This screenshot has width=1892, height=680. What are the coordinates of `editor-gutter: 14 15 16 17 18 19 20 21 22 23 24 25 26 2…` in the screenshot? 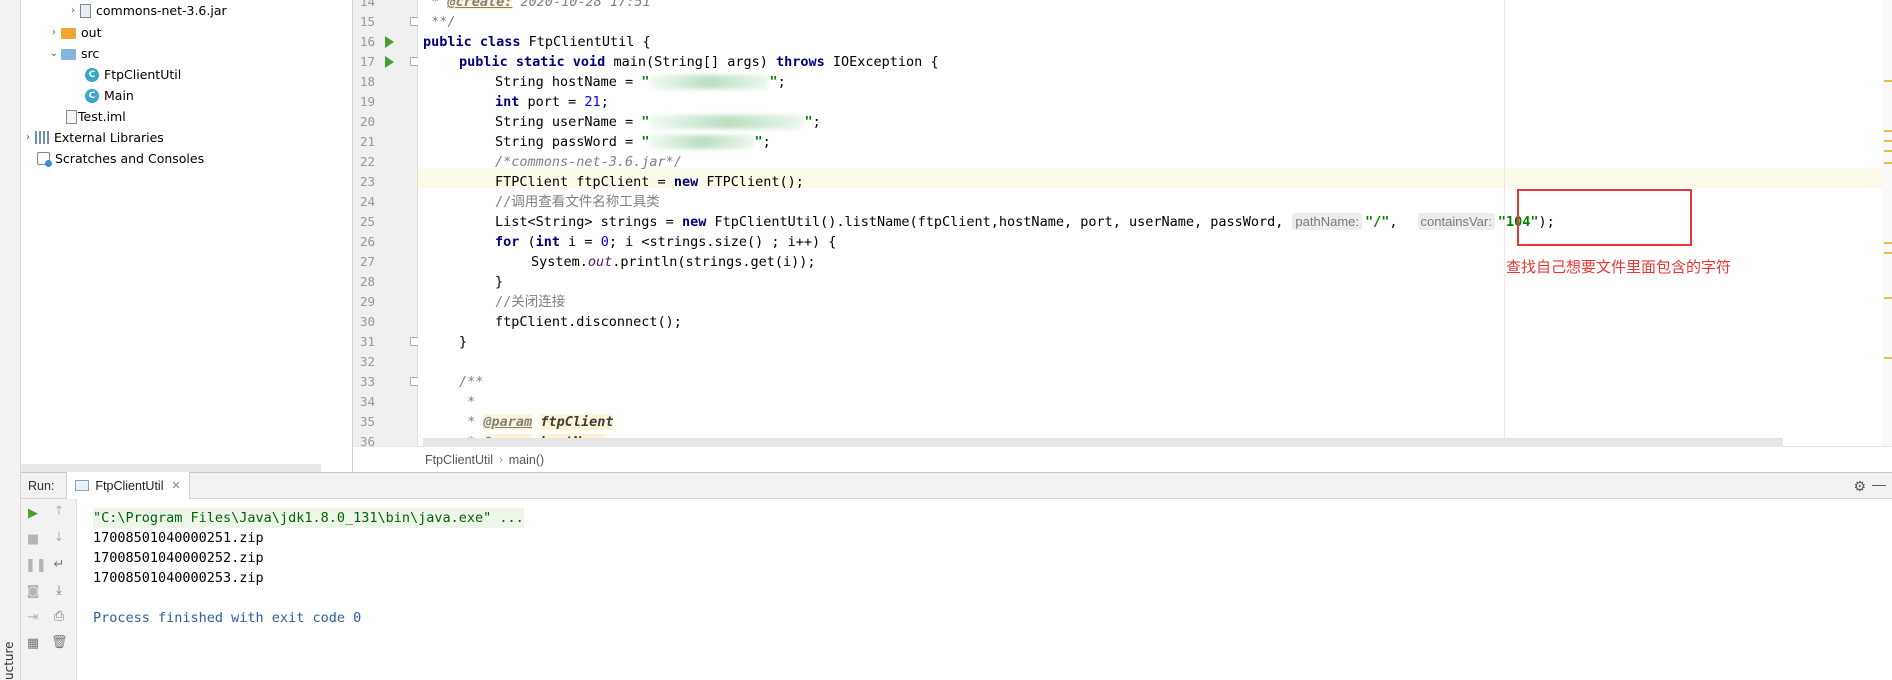 It's located at (386, 224).